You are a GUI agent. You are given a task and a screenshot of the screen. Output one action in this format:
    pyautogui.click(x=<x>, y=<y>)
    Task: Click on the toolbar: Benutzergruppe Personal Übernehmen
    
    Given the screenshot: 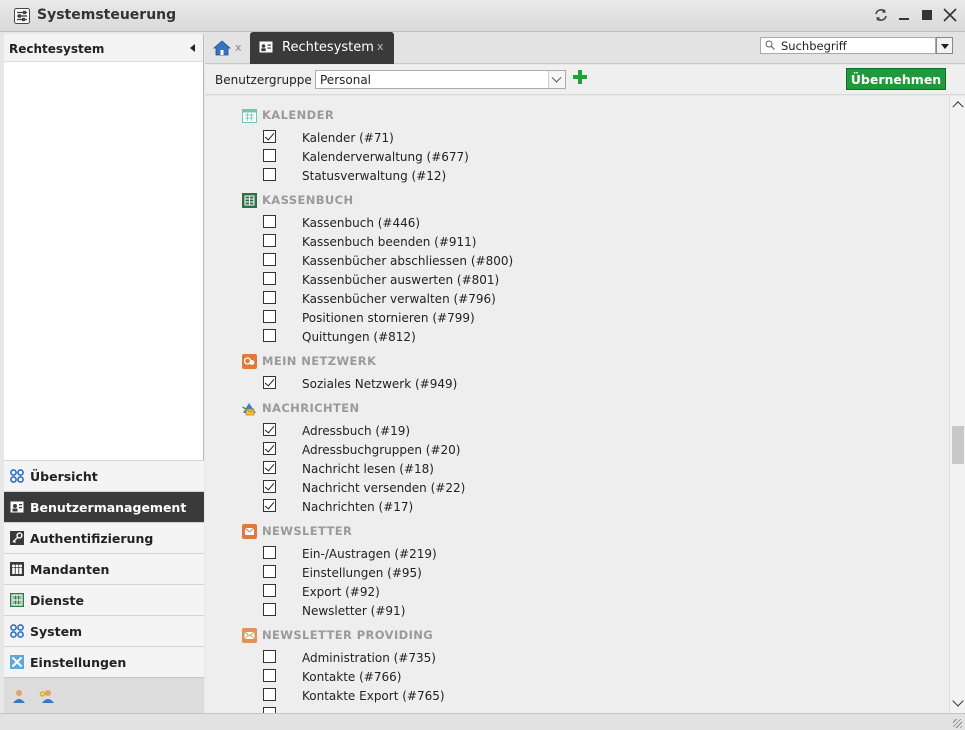 What is the action you would take?
    pyautogui.click(x=585, y=80)
    